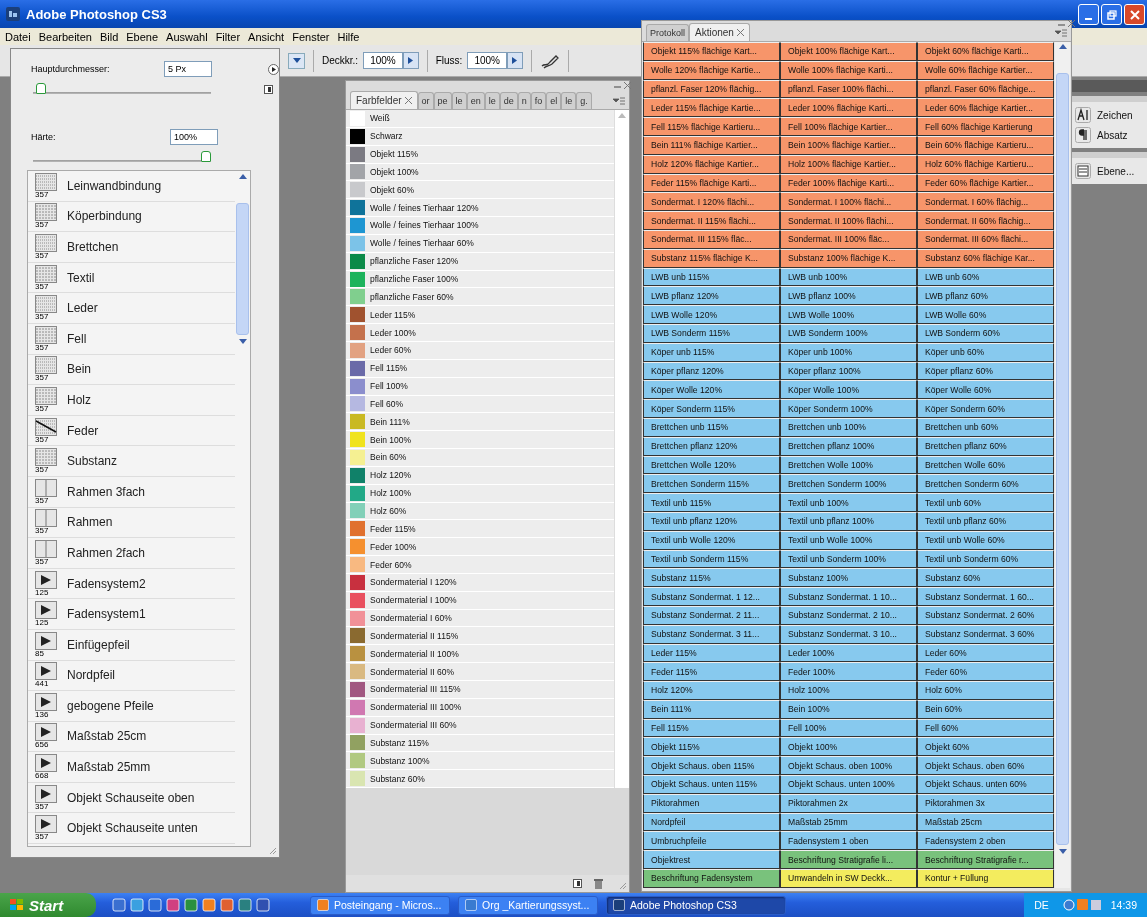 The height and width of the screenshot is (917, 1147). Describe the element at coordinates (848, 484) in the screenshot. I see `action-button: Brettchen Sonderm 100%` at that location.